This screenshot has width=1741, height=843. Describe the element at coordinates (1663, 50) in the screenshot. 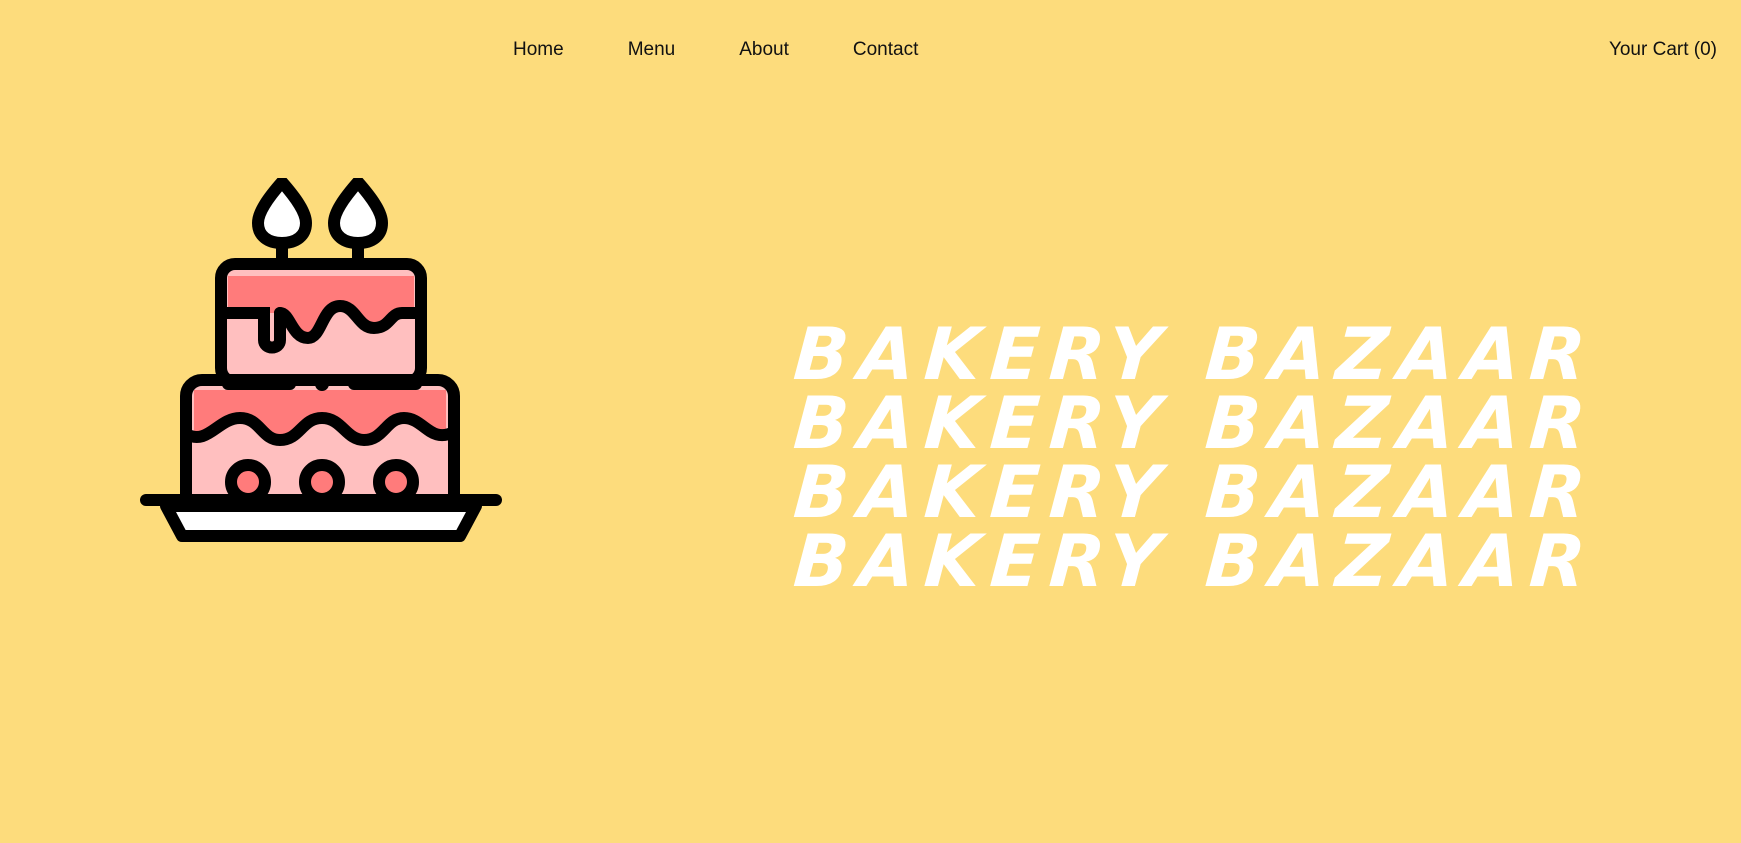

I see `cart-link: Your Cart (0)` at that location.